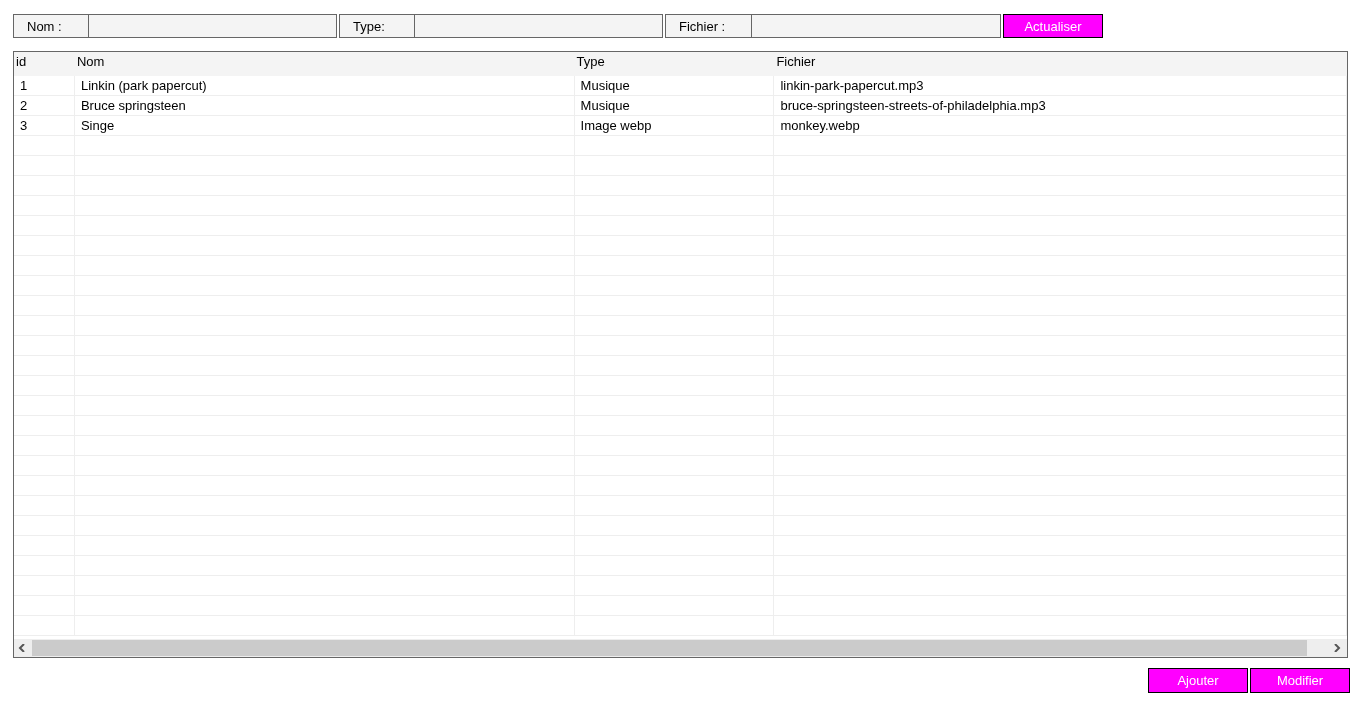 This screenshot has height=706, width=1364. What do you see at coordinates (674, 125) in the screenshot?
I see `table-cell: Image webp` at bounding box center [674, 125].